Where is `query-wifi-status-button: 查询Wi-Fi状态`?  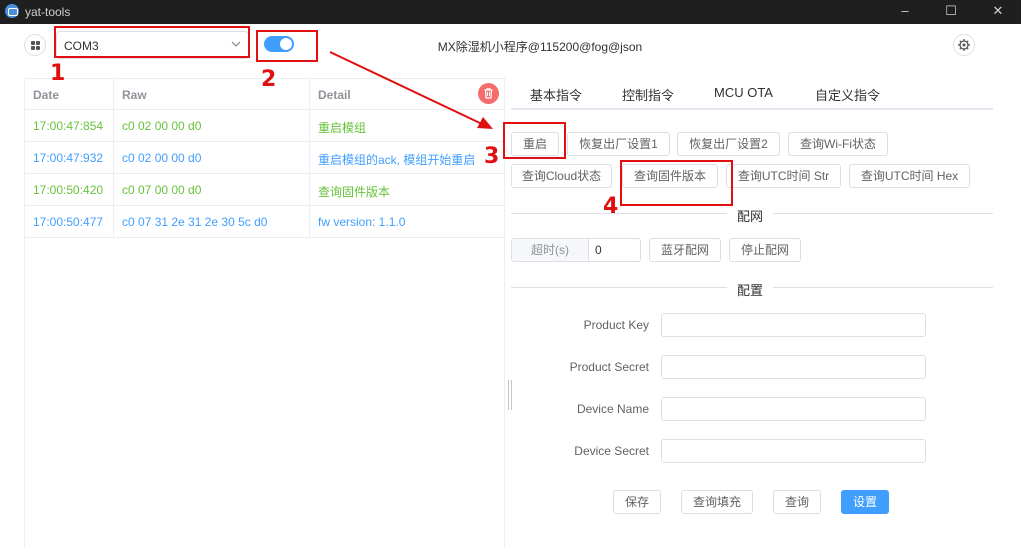
query-wifi-status-button: 查询Wi-Fi状态 is located at coordinates (838, 144).